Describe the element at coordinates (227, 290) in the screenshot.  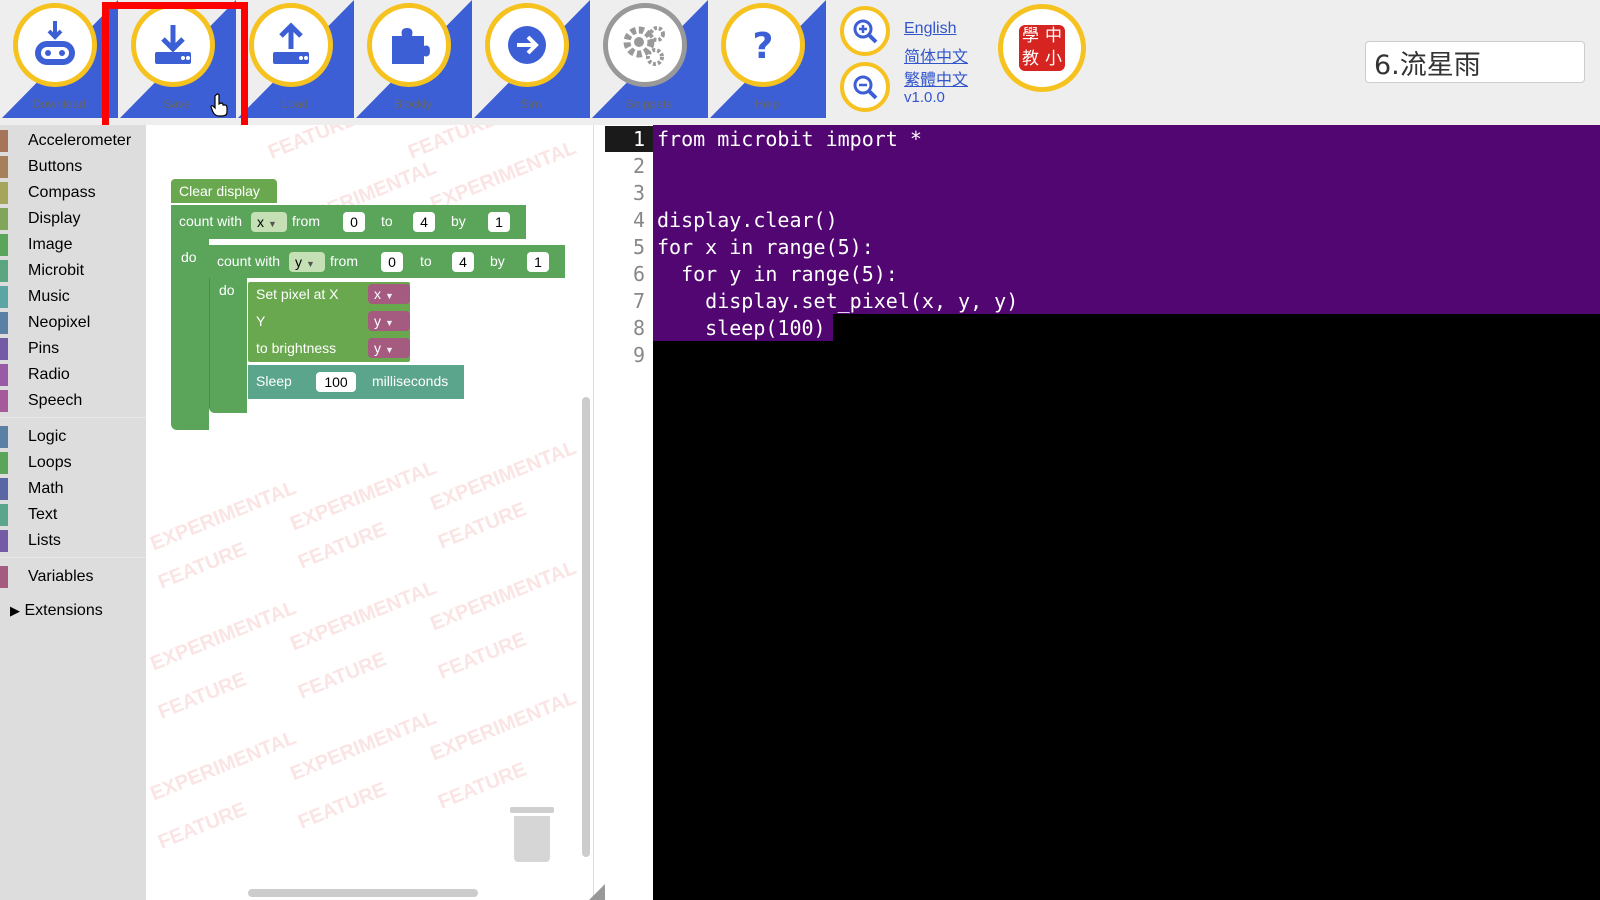
I see `inner-do-label: do` at that location.